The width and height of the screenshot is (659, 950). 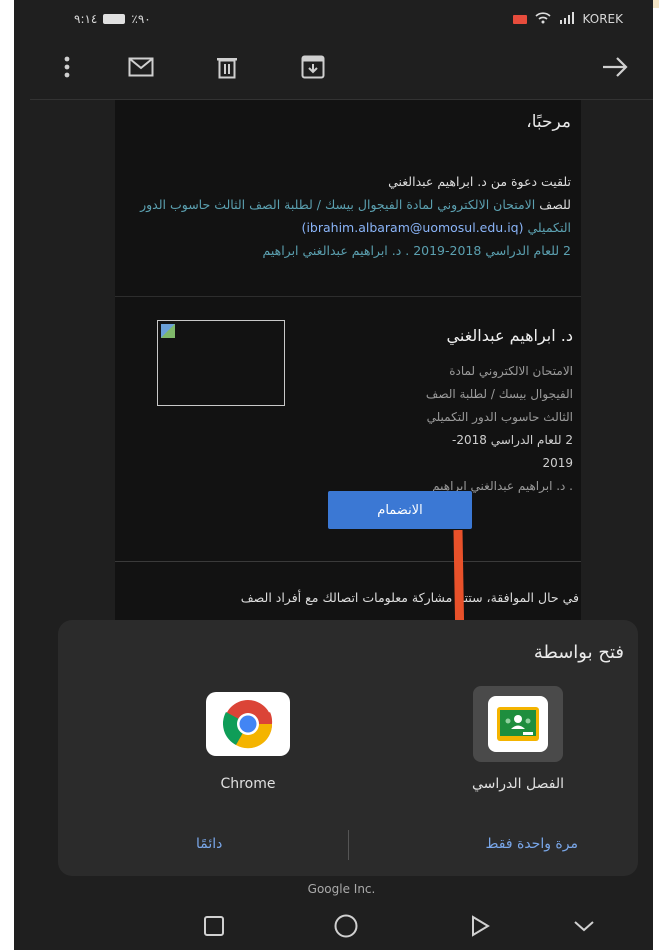 I want to click on battery-level: ٪٩٠, so click(x=141, y=19).